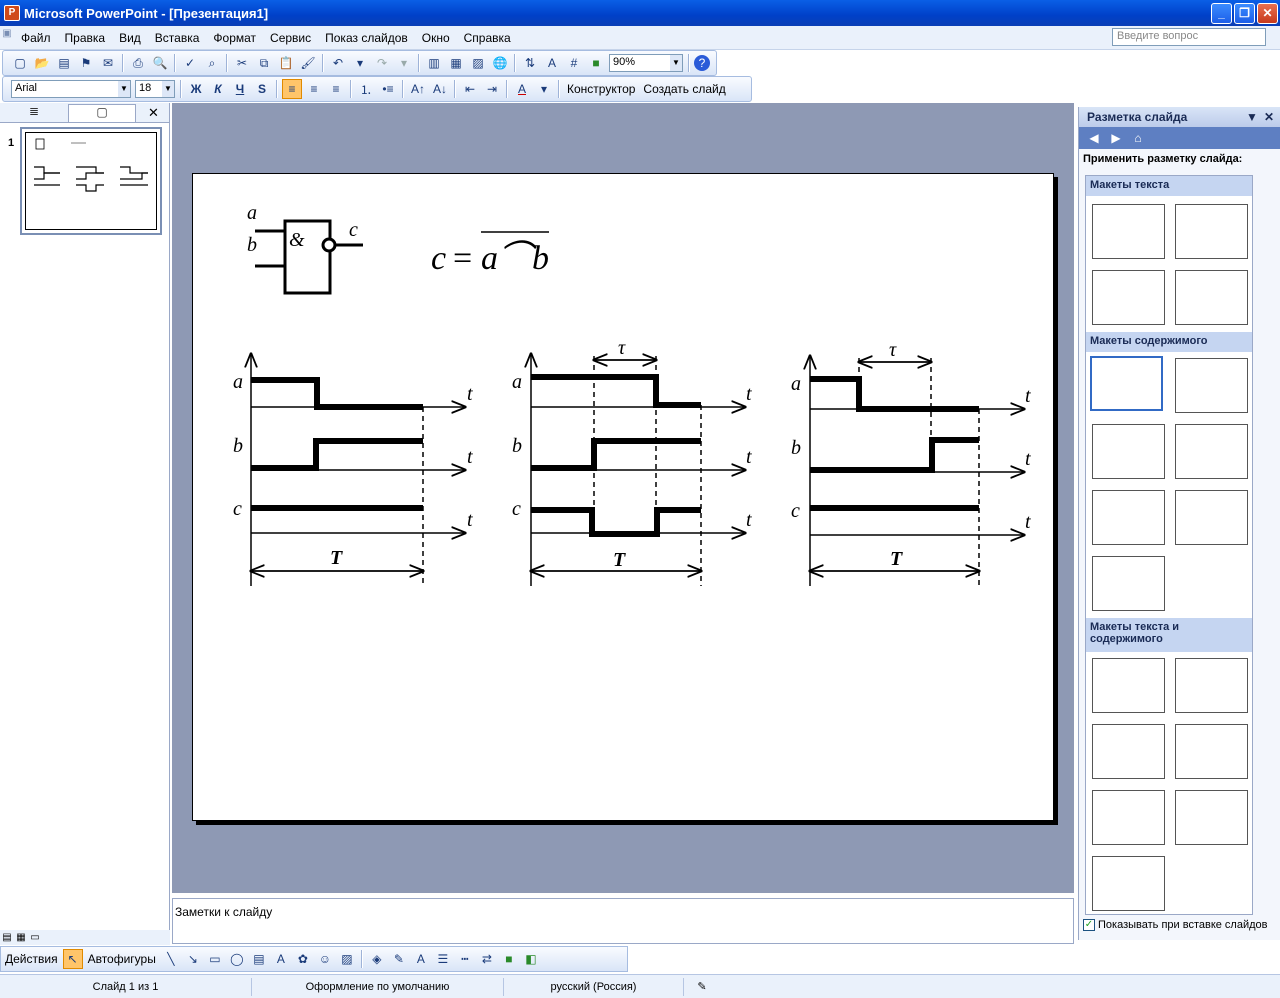 This screenshot has width=1280, height=998. Describe the element at coordinates (259, 959) in the screenshot. I see `textbox-icon: ▤` at that location.